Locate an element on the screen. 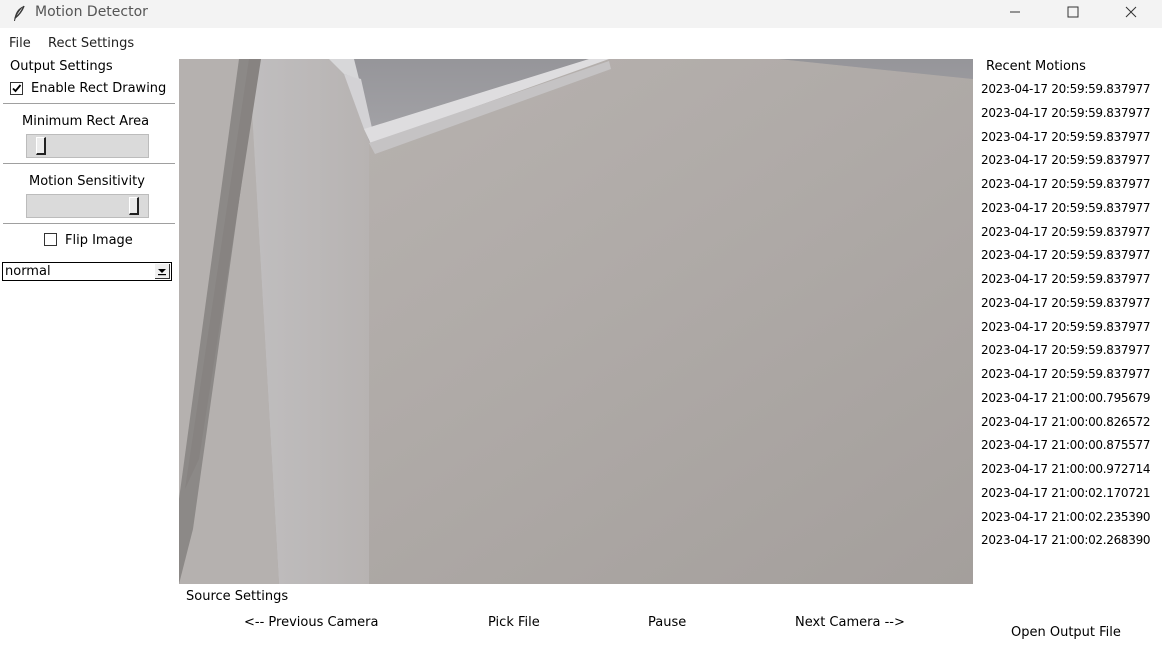 The image size is (1162, 661). flip-image-label: Flip Image is located at coordinates (99, 240).